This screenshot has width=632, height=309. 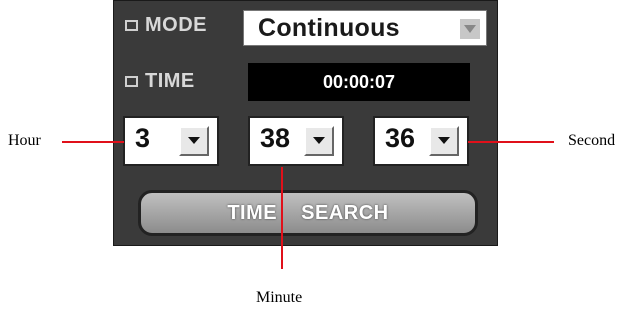 I want to click on time-display: 00:00:07, so click(x=359, y=82).